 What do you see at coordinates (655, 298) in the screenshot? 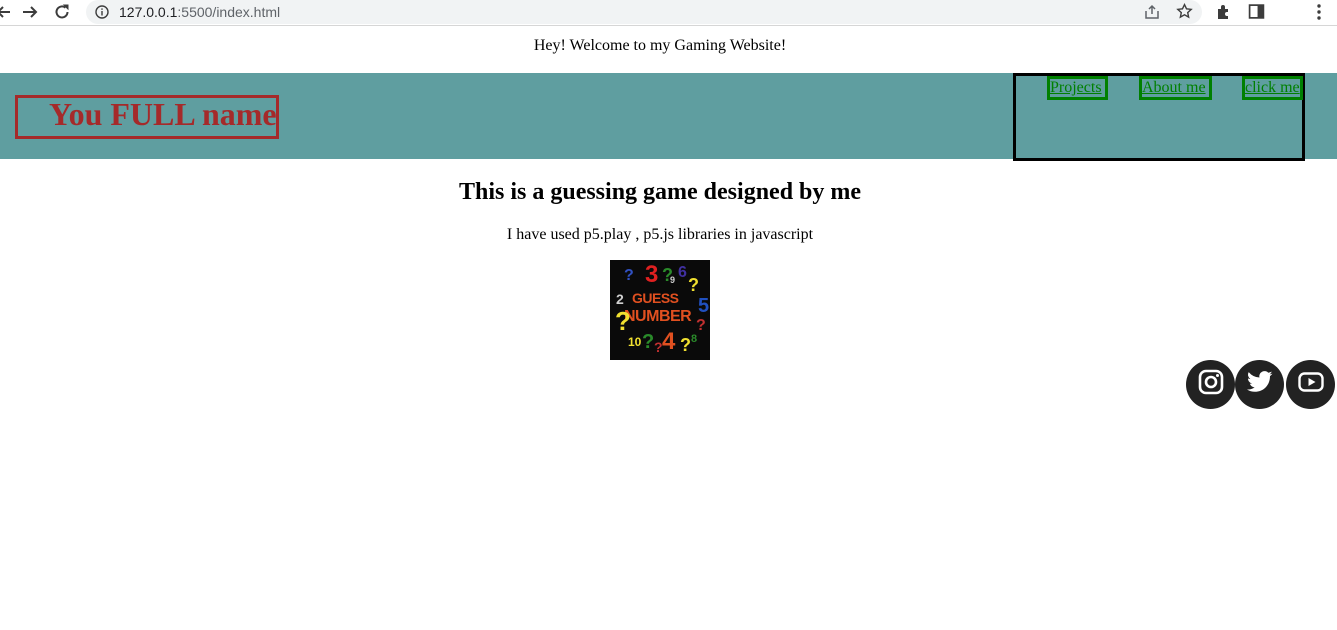
I see `image-title-1: GUESS` at bounding box center [655, 298].